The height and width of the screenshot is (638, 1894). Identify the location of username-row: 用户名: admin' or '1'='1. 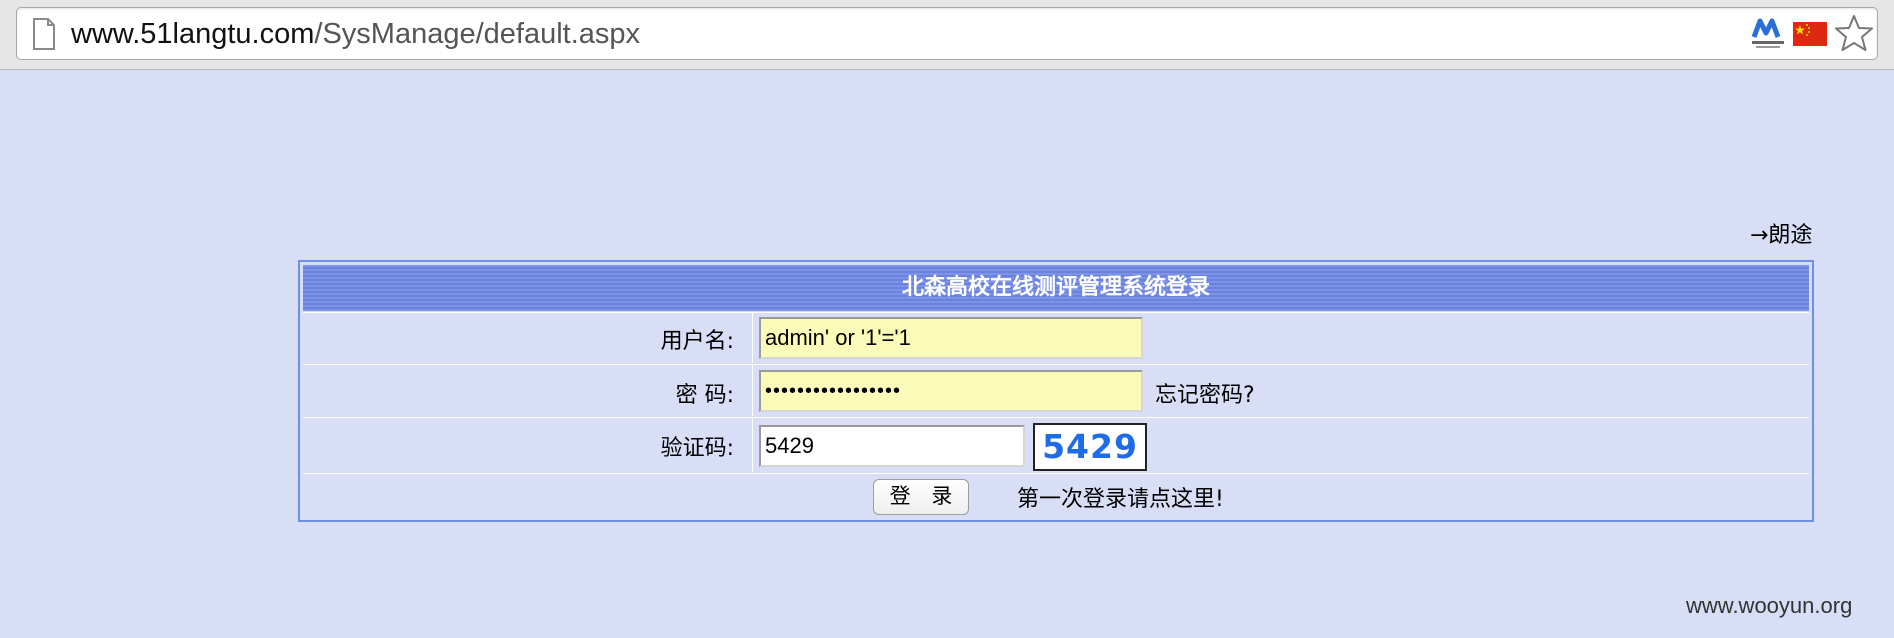
(1056, 337).